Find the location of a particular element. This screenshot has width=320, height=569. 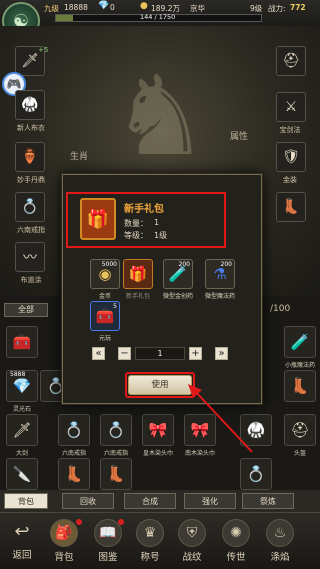

nav-titles: ♛ 称号 is located at coordinates (150, 542).